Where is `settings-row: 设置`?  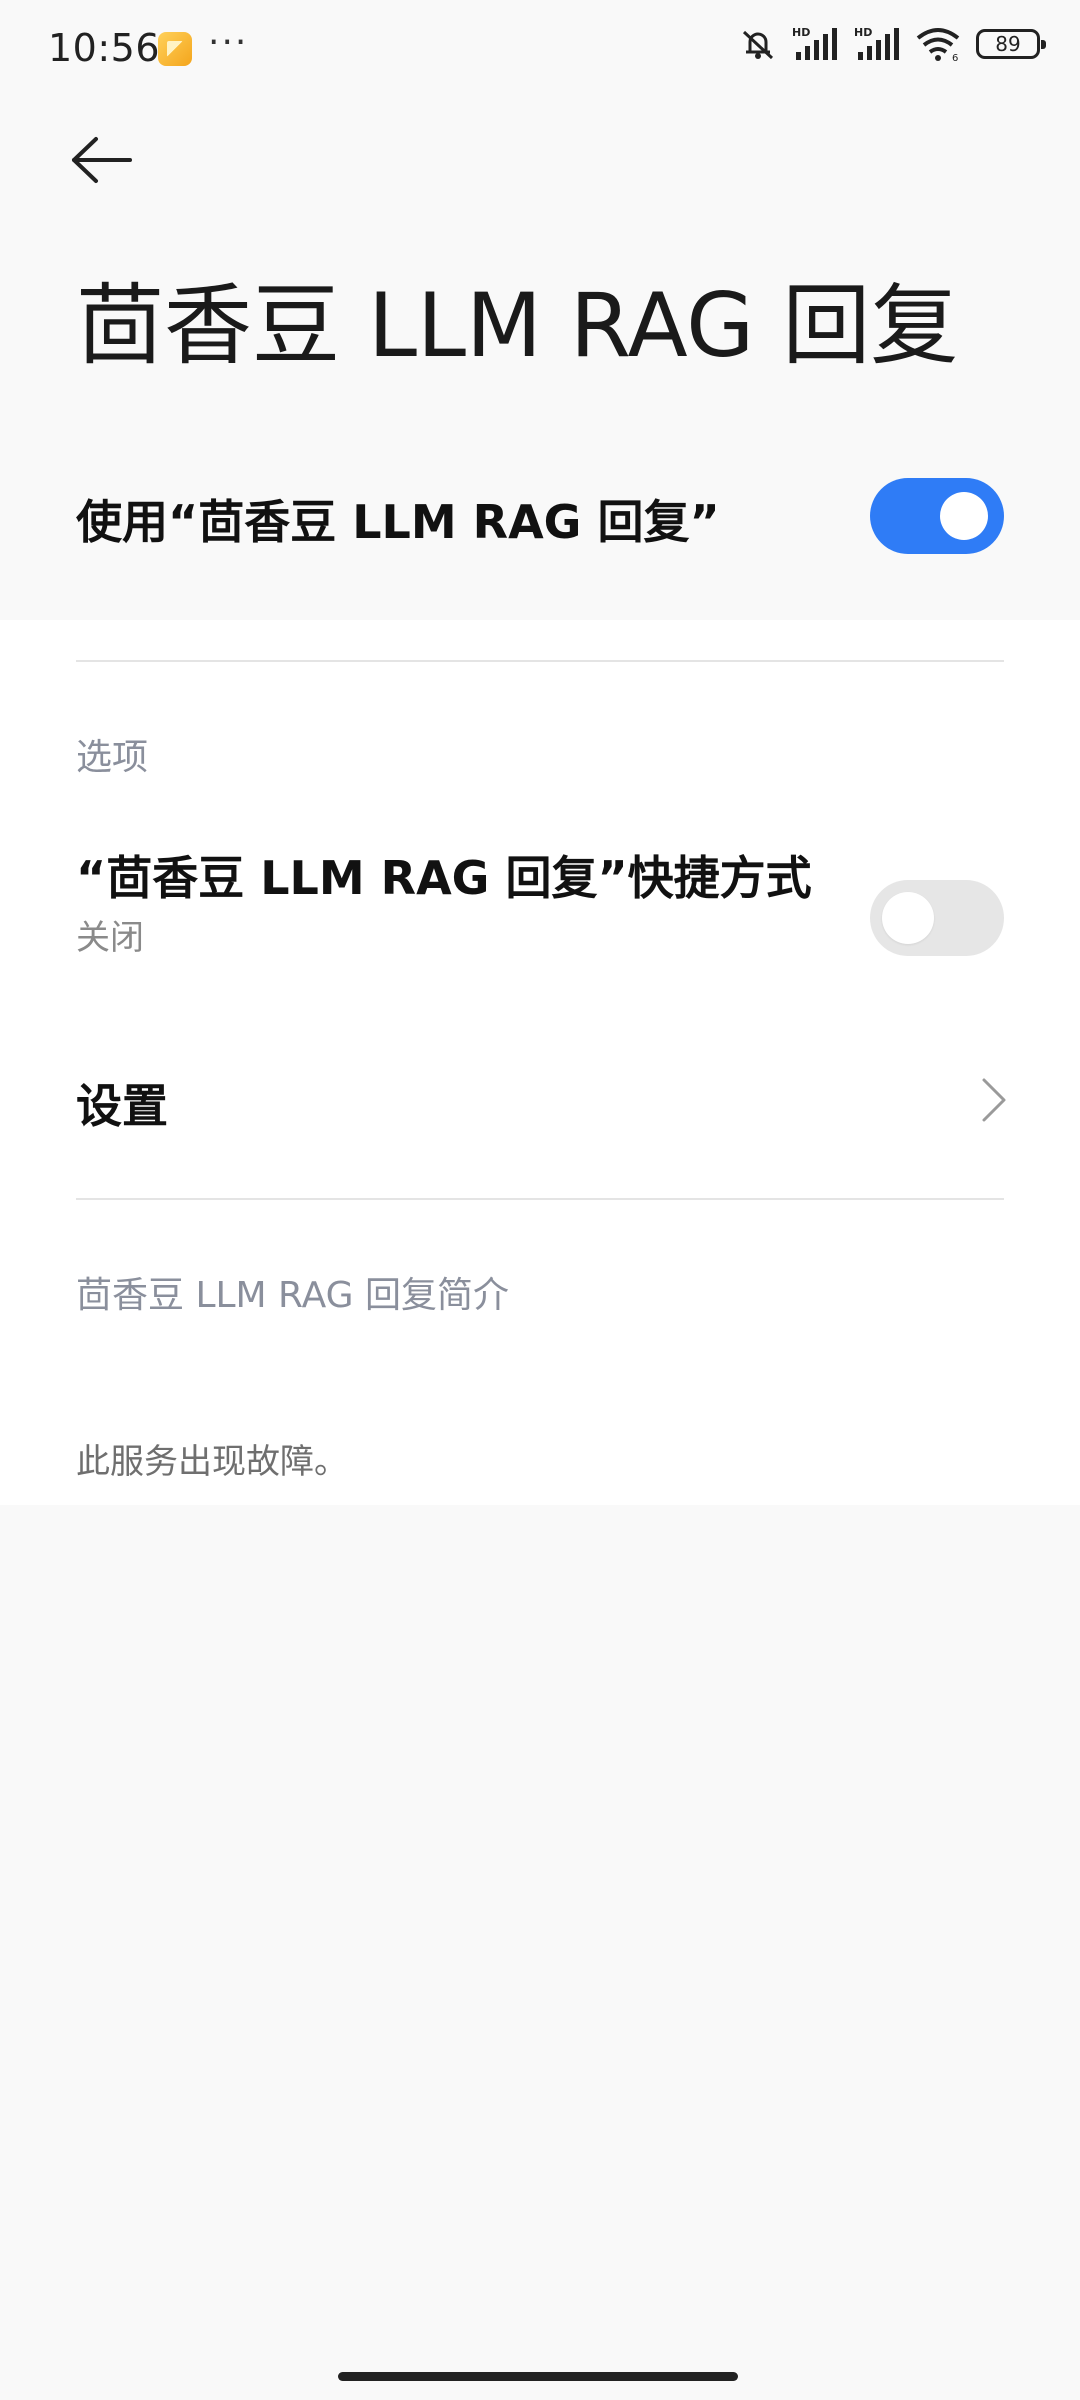 settings-row: 设置 is located at coordinates (540, 1100).